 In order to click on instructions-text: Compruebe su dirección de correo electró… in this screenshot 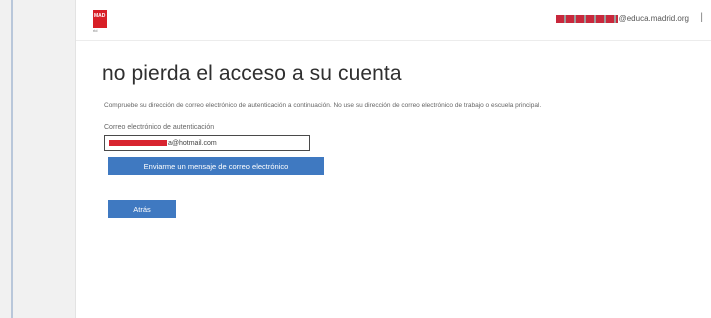, I will do `click(323, 105)`.